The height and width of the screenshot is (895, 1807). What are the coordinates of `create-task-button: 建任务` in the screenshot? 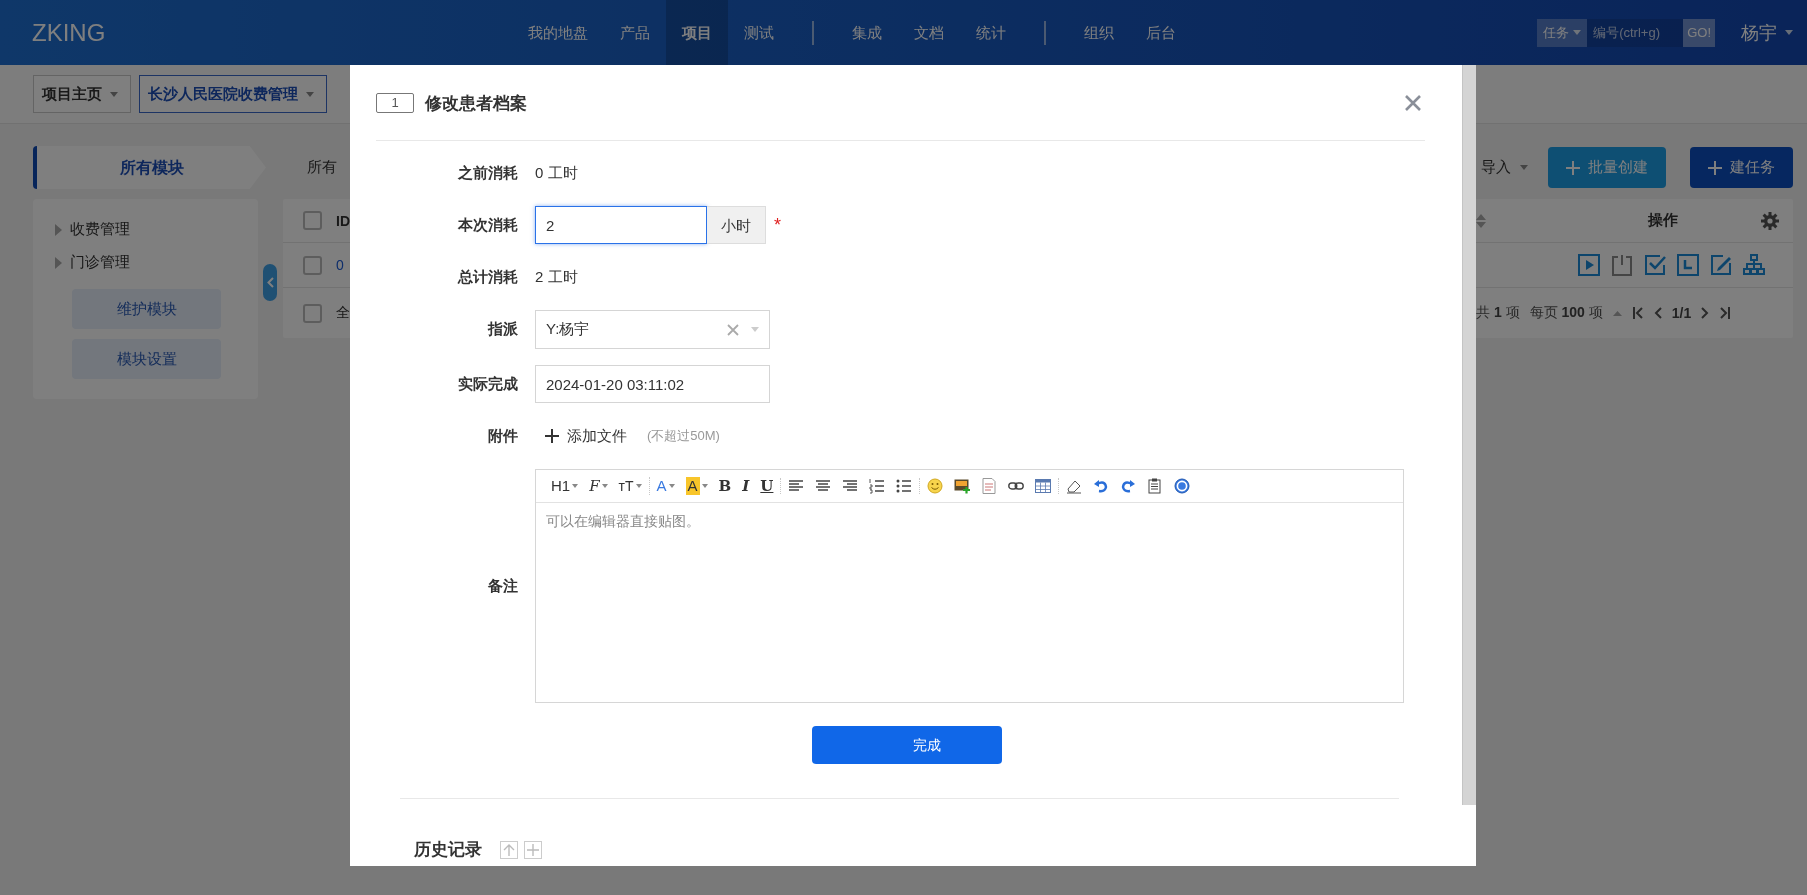 It's located at (1741, 167).